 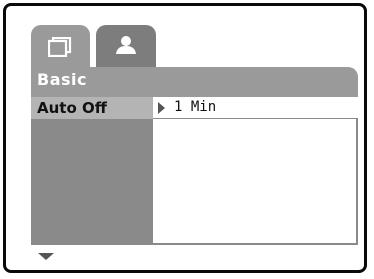 I want to click on menu-item-label: Auto Off, so click(x=72, y=108).